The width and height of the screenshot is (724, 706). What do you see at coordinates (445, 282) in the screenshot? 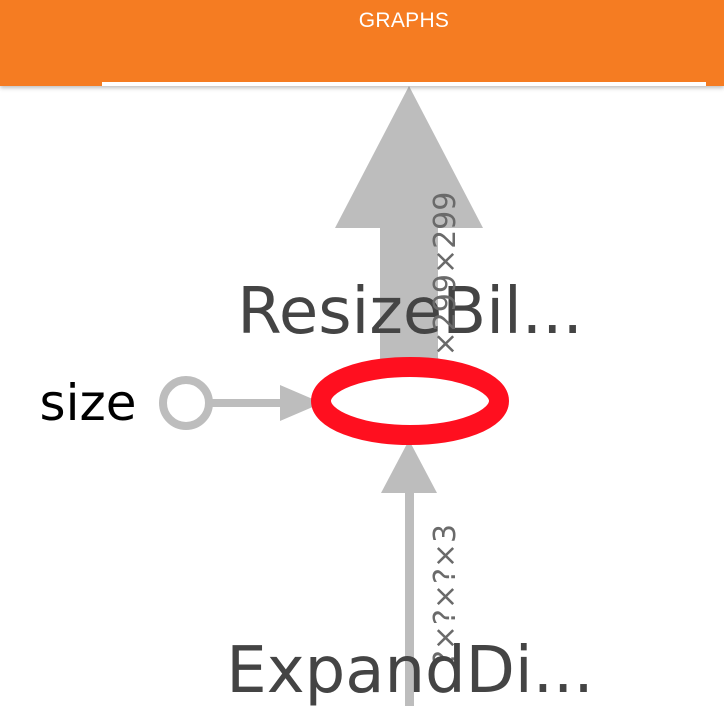
I see `edge-label-resize-output: ?×299×299` at bounding box center [445, 282].